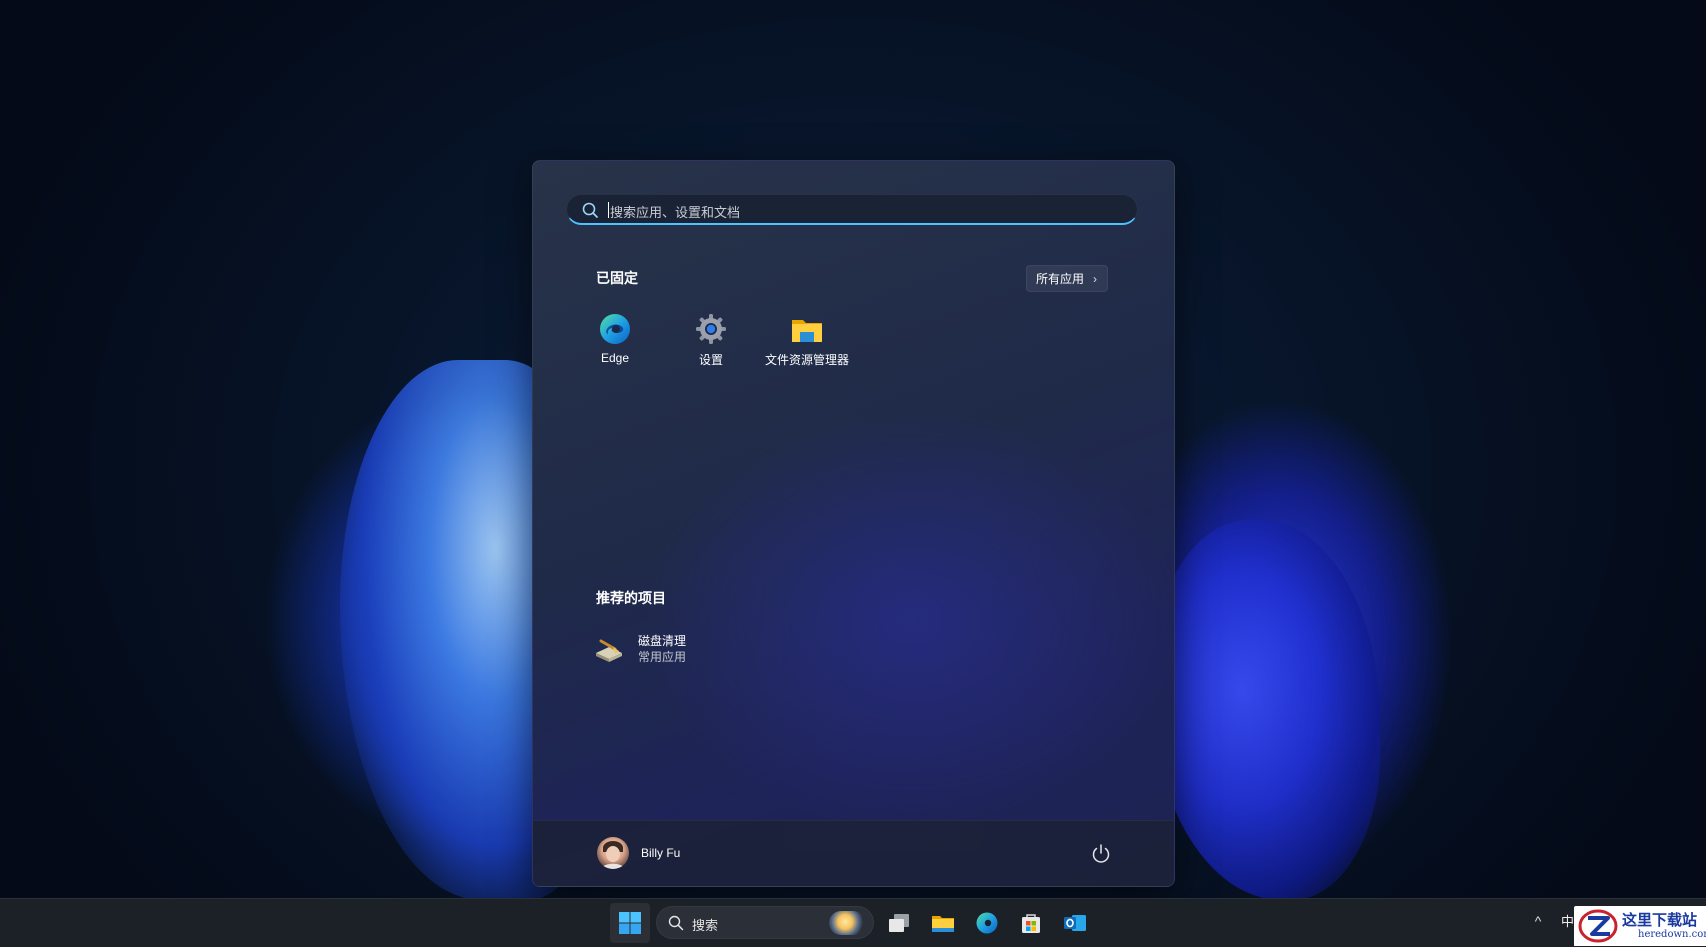 This screenshot has height=947, width=1706. Describe the element at coordinates (675, 212) in the screenshot. I see `search-placeholder: 搜索应用、设置和文档` at that location.